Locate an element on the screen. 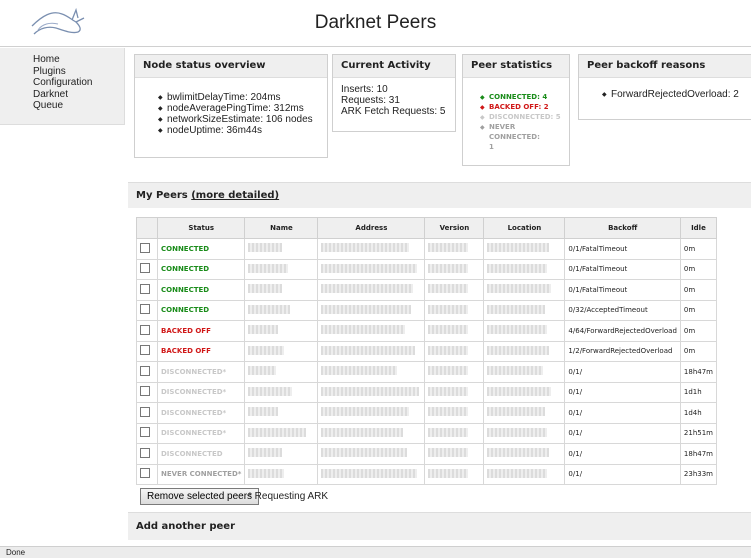 The height and width of the screenshot is (559, 751). idle-cell: 1d4h is located at coordinates (698, 413).